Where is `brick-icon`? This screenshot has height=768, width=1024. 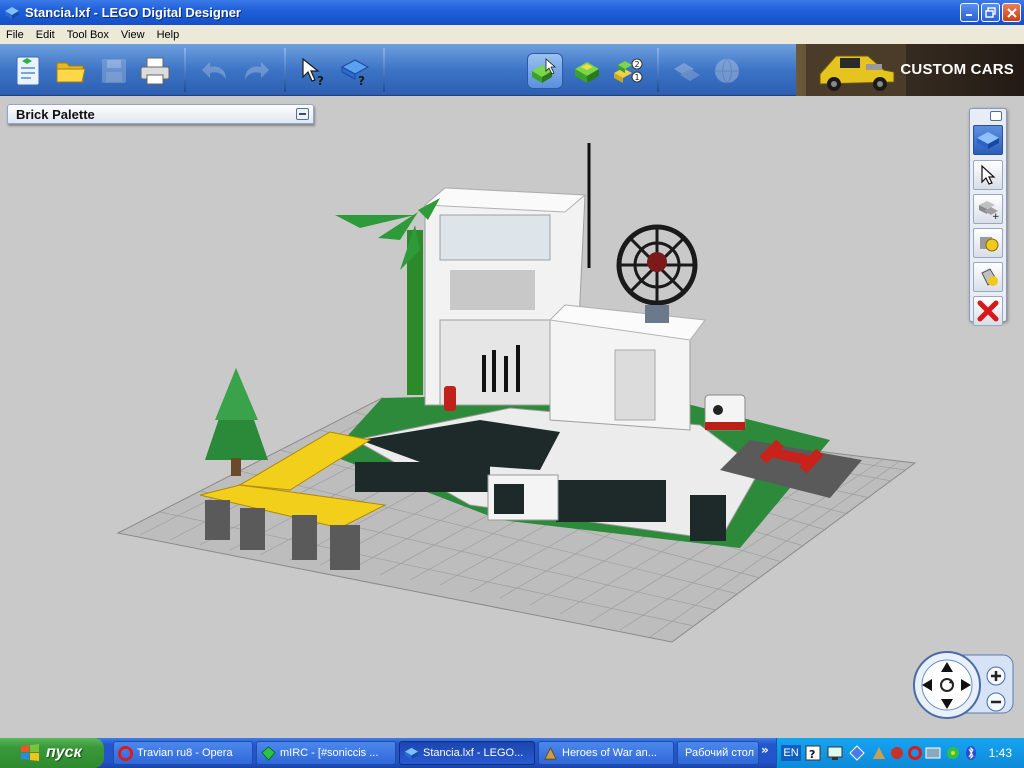
brick-icon is located at coordinates (988, 140).